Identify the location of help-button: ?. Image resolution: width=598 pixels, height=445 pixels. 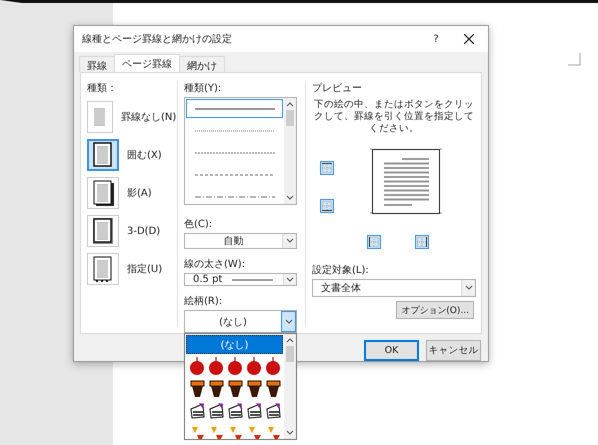
(436, 39).